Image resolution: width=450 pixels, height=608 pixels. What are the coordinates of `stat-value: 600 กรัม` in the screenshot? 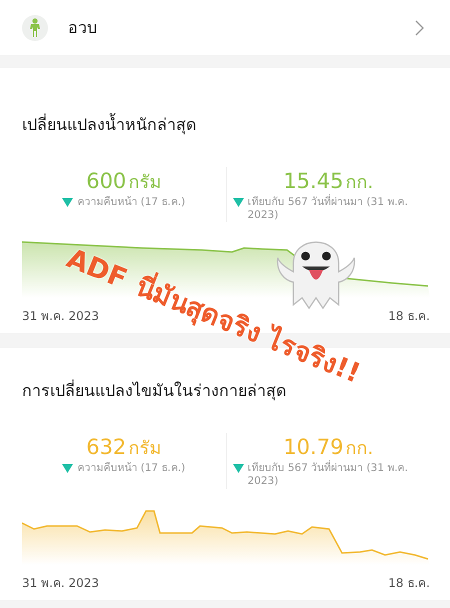 It's located at (124, 181).